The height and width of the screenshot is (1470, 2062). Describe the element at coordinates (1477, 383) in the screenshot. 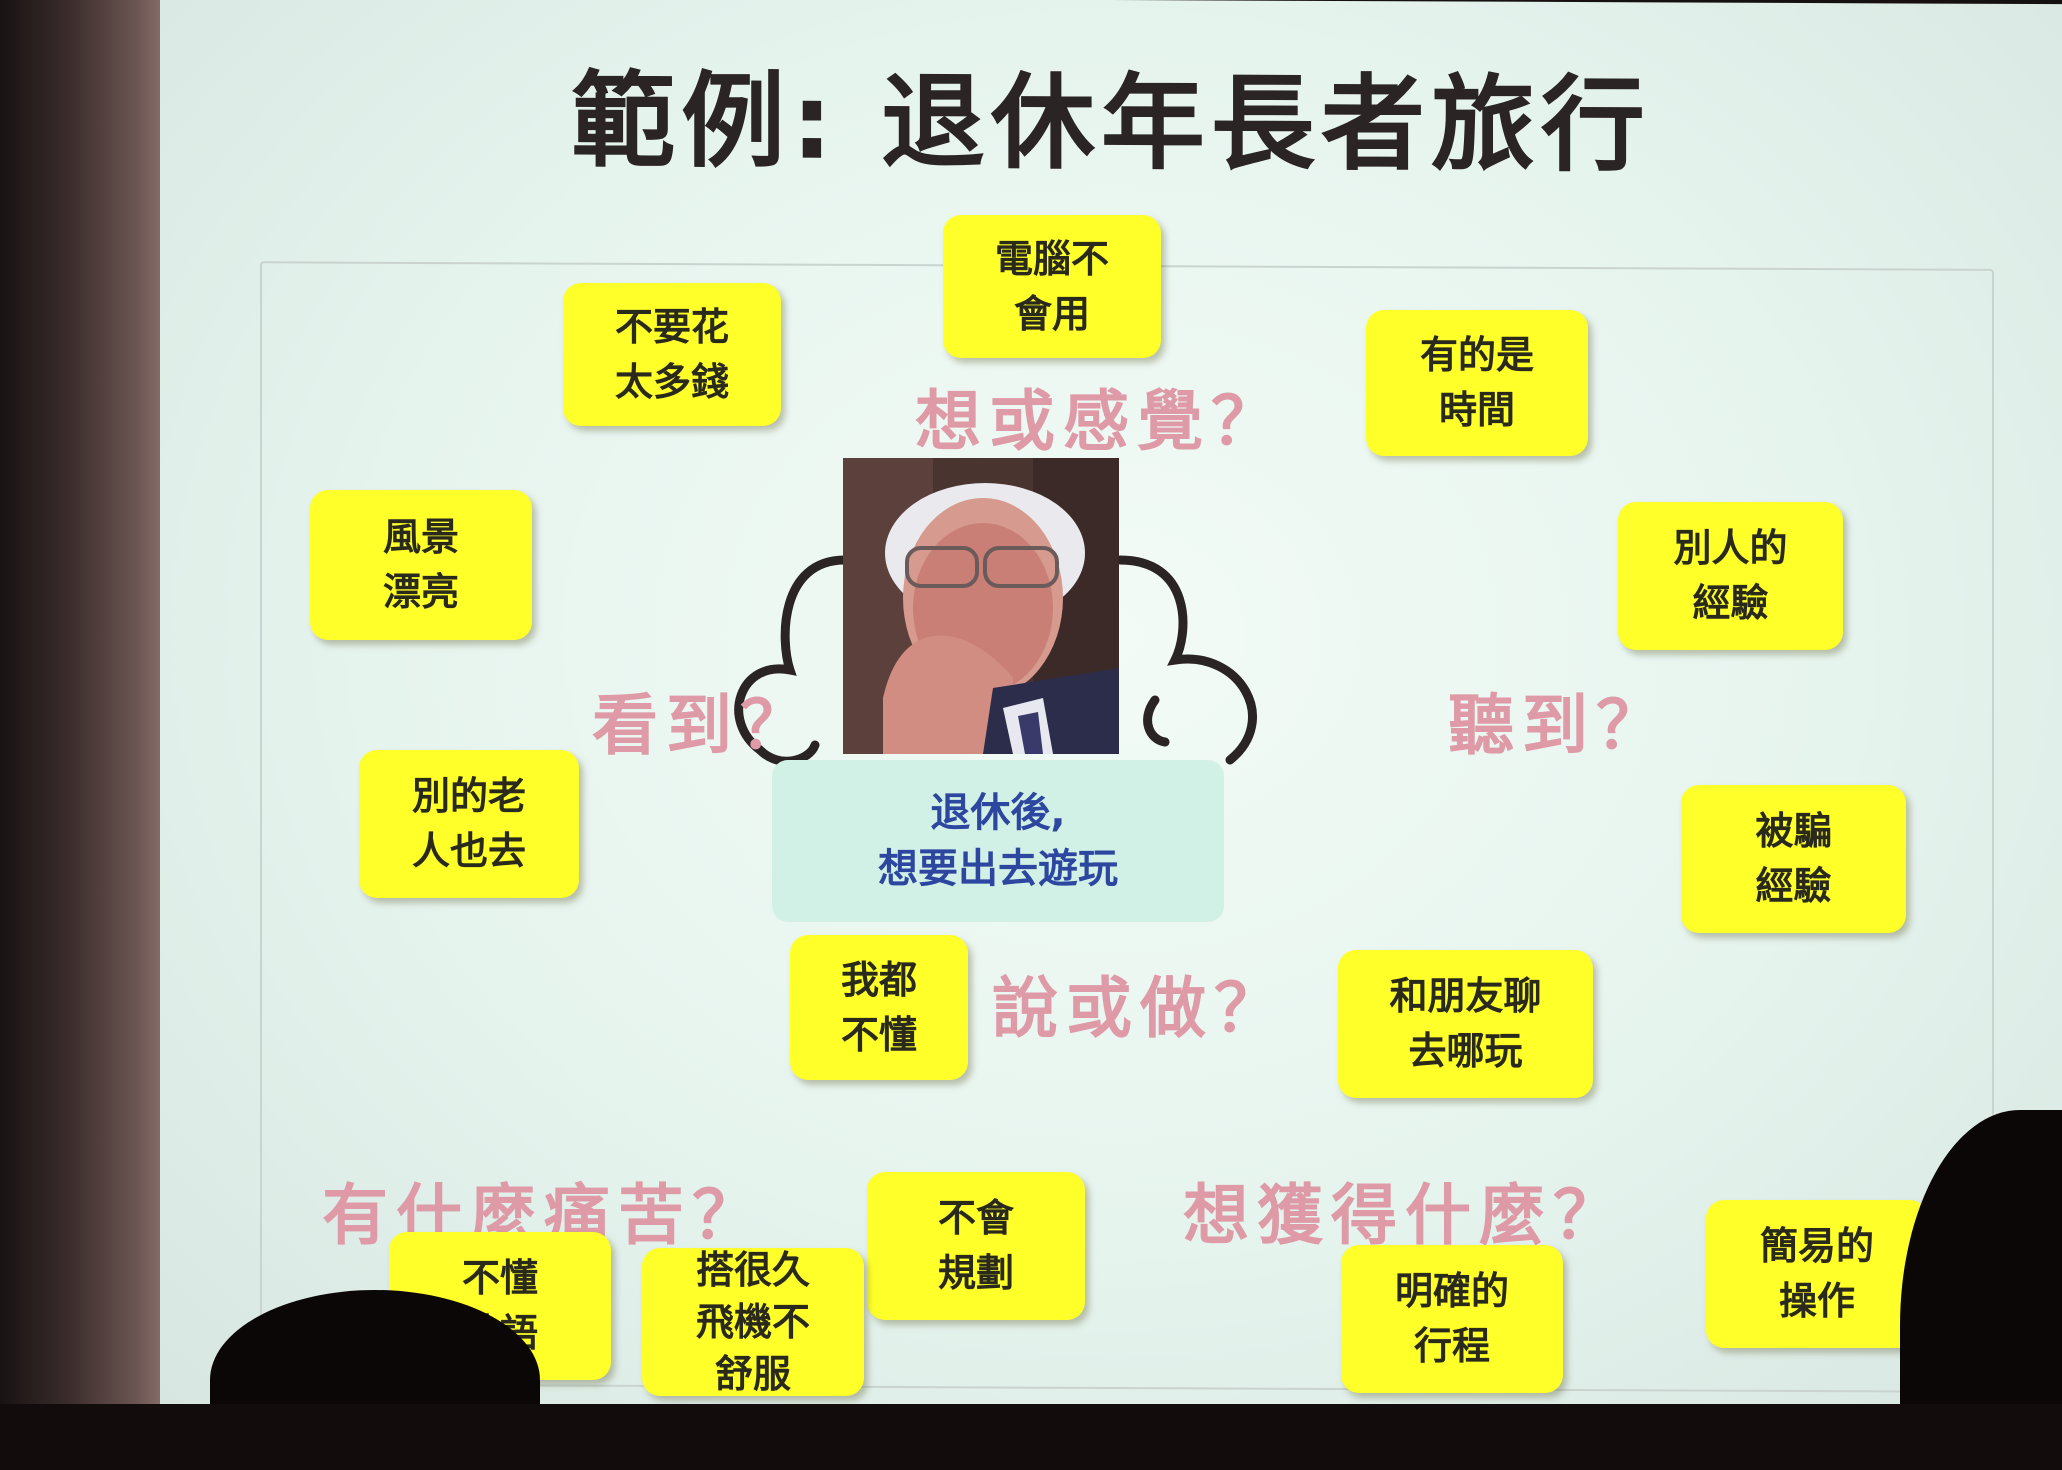

I see `note-time: 有的是 時間` at that location.